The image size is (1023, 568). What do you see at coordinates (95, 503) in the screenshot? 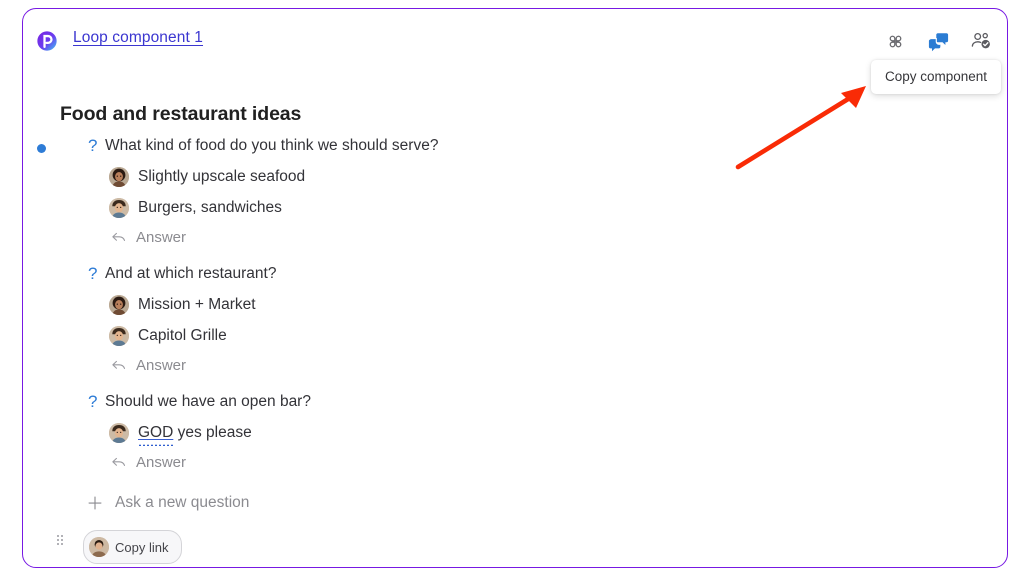
I see `plus-icon` at bounding box center [95, 503].